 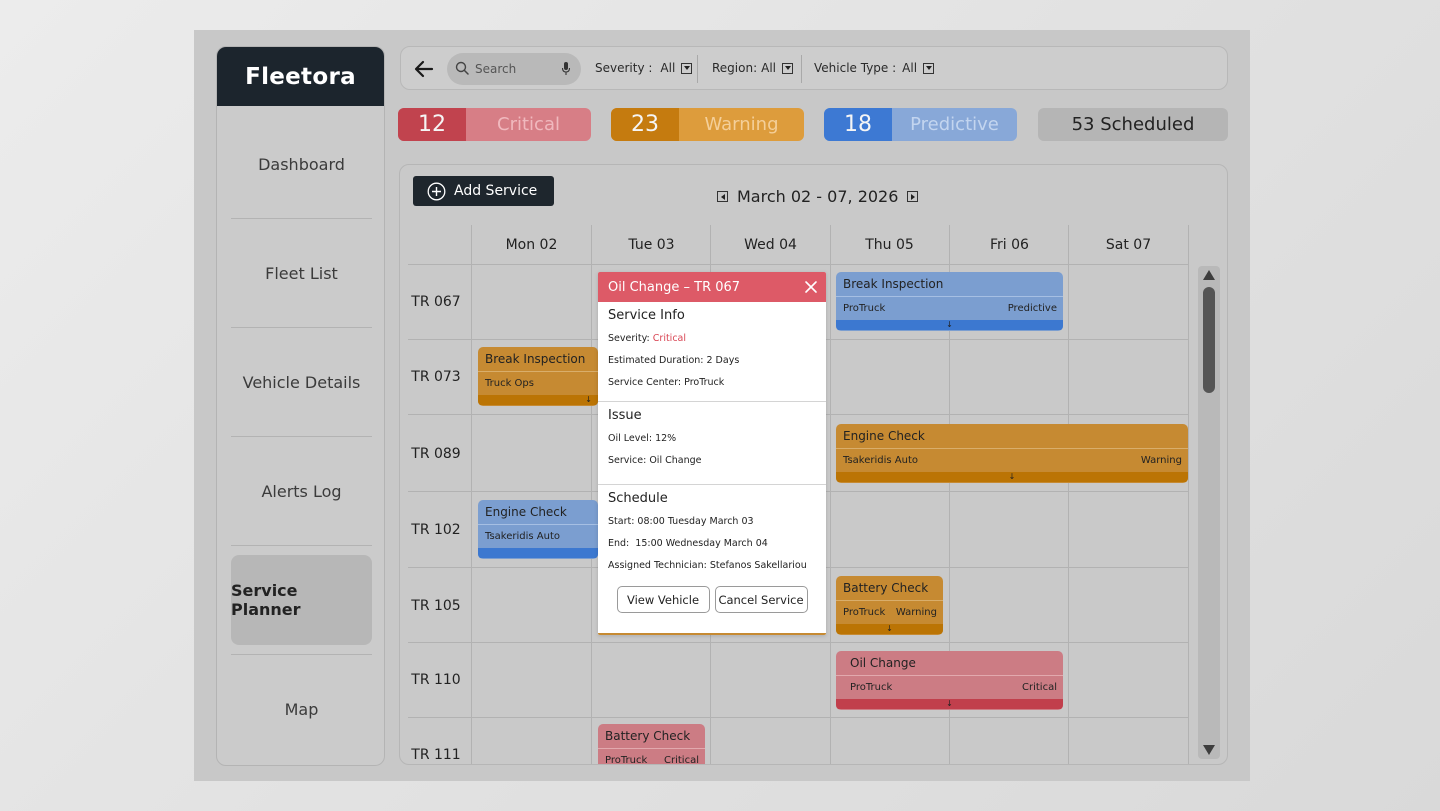 What do you see at coordinates (883, 663) in the screenshot?
I see `event-title: Oil Change` at bounding box center [883, 663].